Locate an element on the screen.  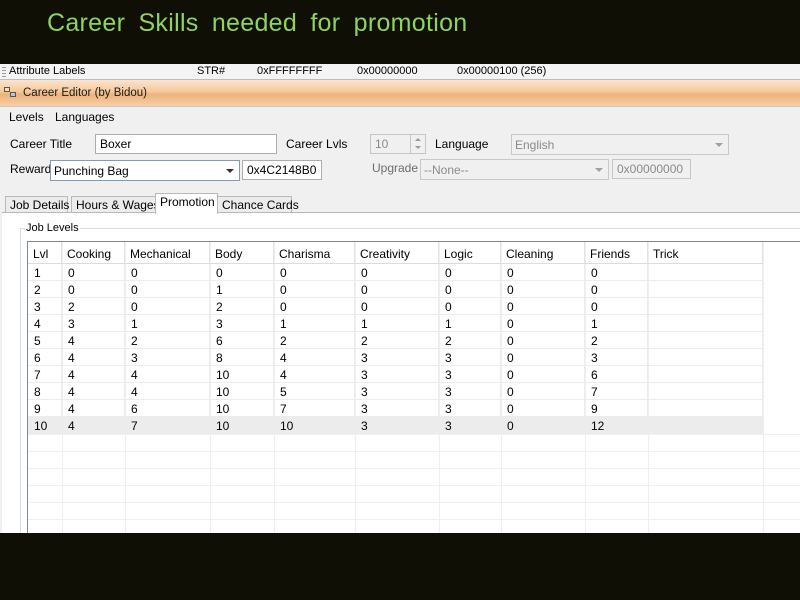
window-titlebar: Career Editor (by Bidou) is located at coordinates (400, 93).